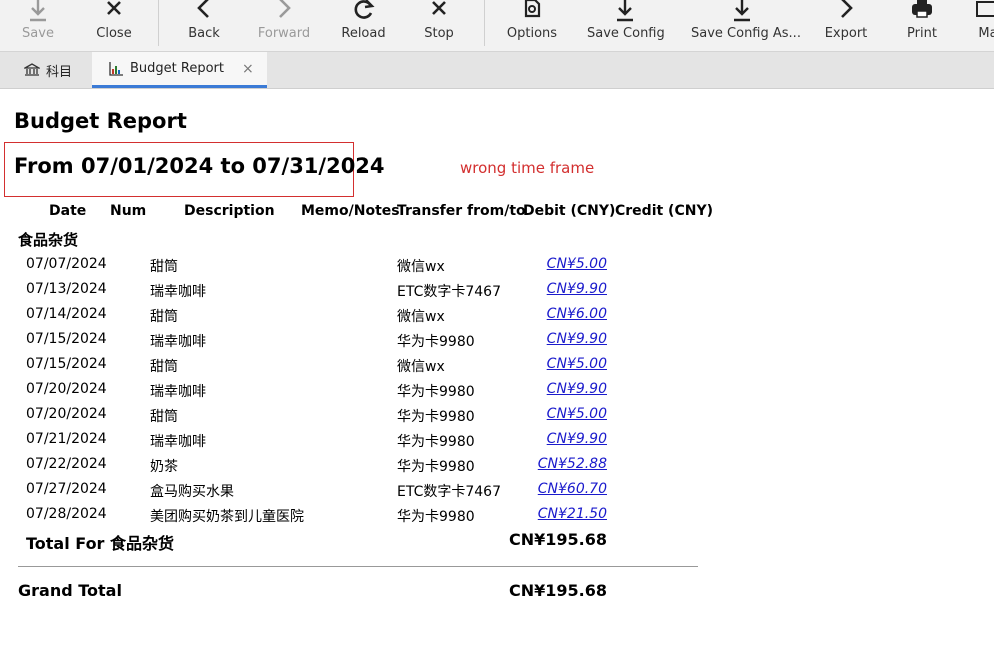 The image size is (994, 653). What do you see at coordinates (363, 25) in the screenshot?
I see `reload-button: Reload` at bounding box center [363, 25].